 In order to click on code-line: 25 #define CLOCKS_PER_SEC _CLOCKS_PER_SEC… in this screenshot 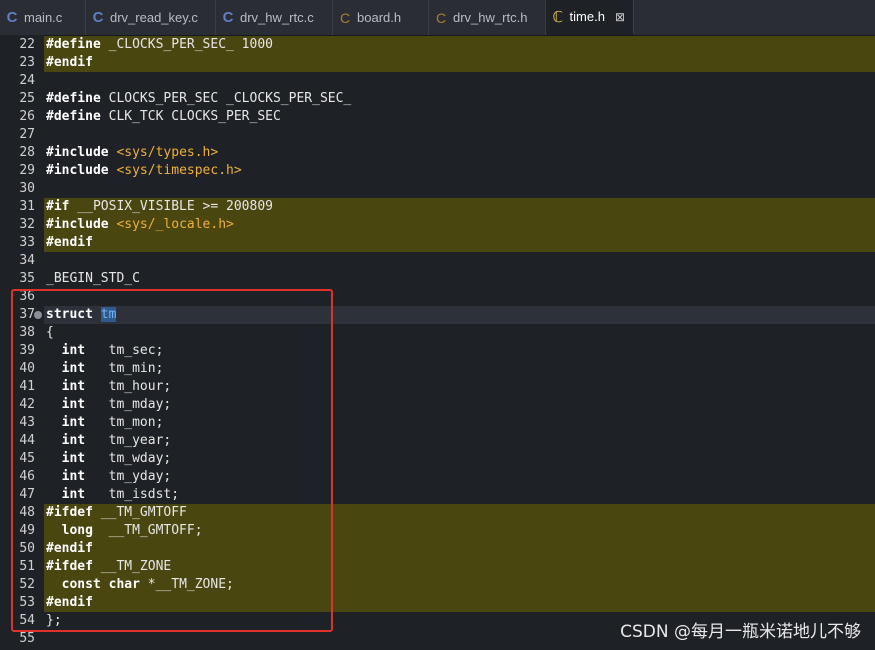, I will do `click(437, 99)`.